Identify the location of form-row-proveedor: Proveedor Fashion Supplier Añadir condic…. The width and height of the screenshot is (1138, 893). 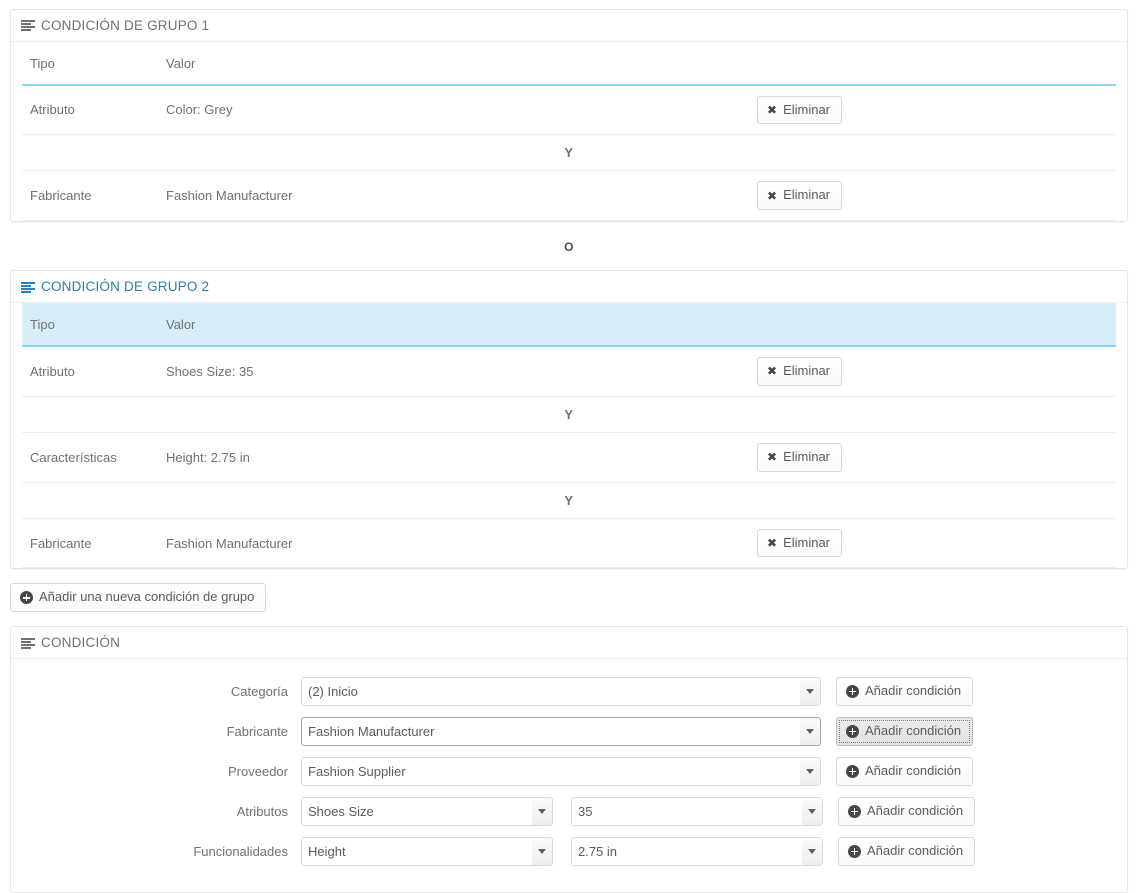
(569, 771).